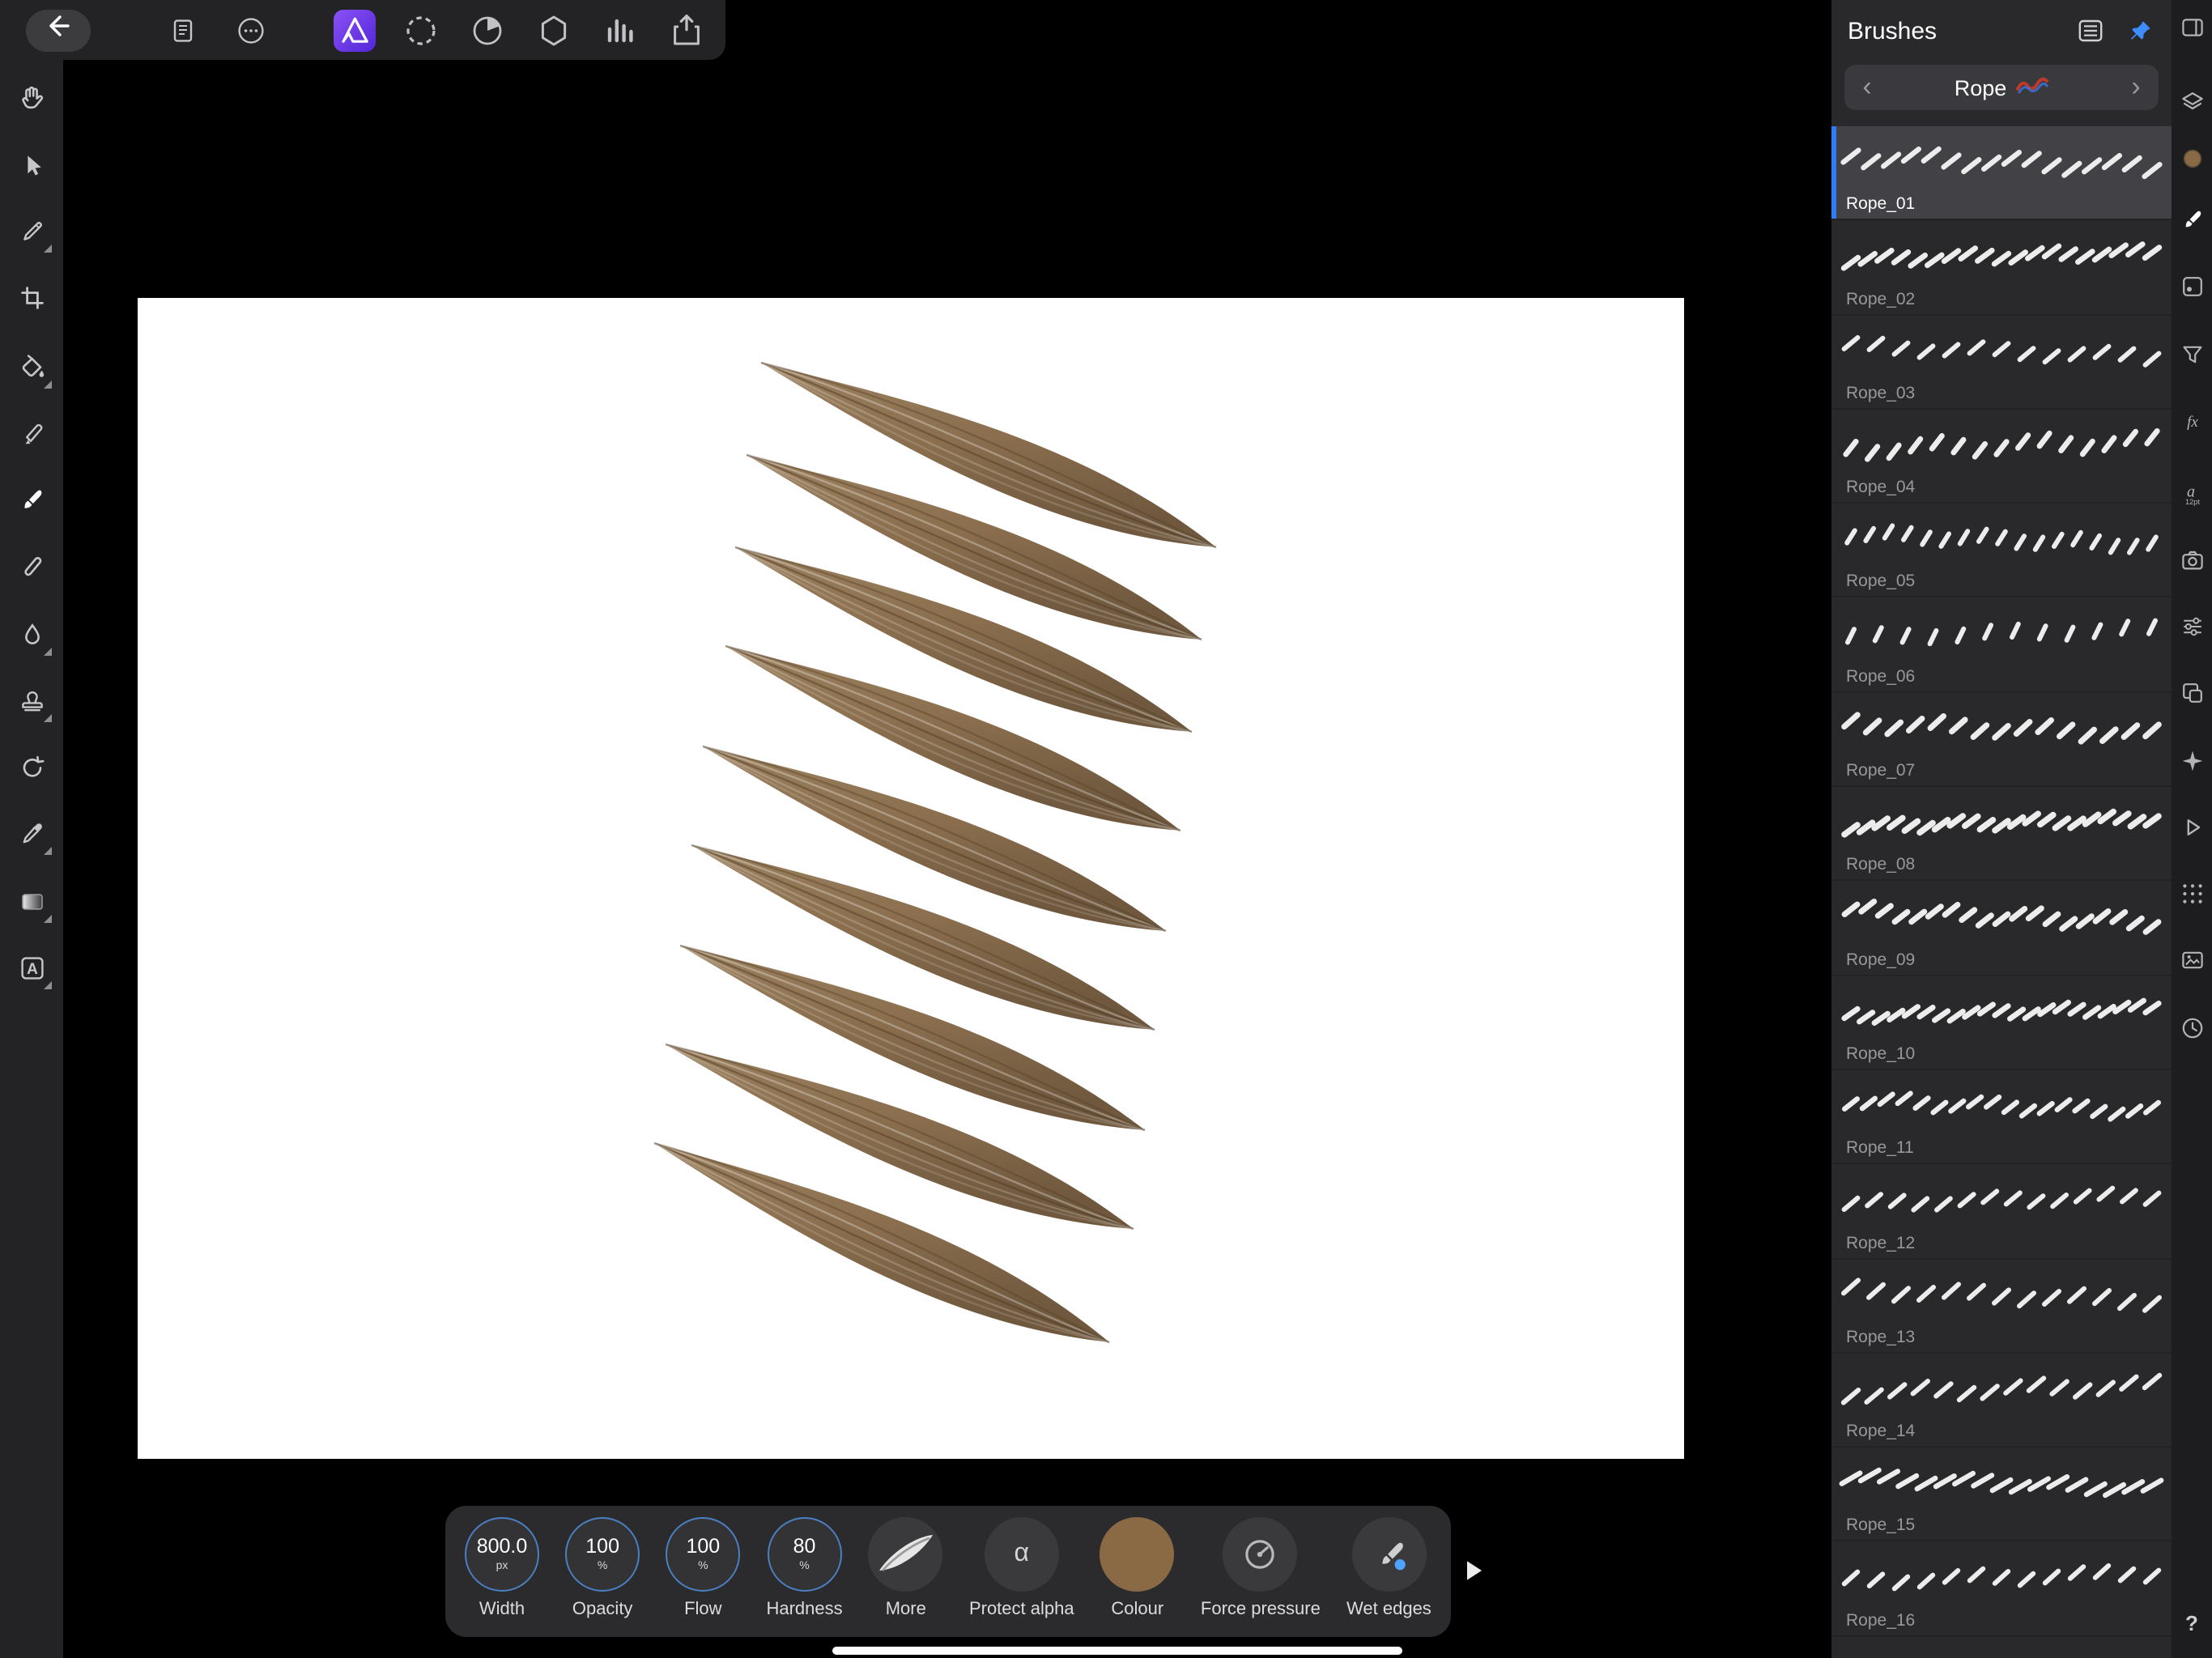  I want to click on flood-fill-tool, so click(32, 367).